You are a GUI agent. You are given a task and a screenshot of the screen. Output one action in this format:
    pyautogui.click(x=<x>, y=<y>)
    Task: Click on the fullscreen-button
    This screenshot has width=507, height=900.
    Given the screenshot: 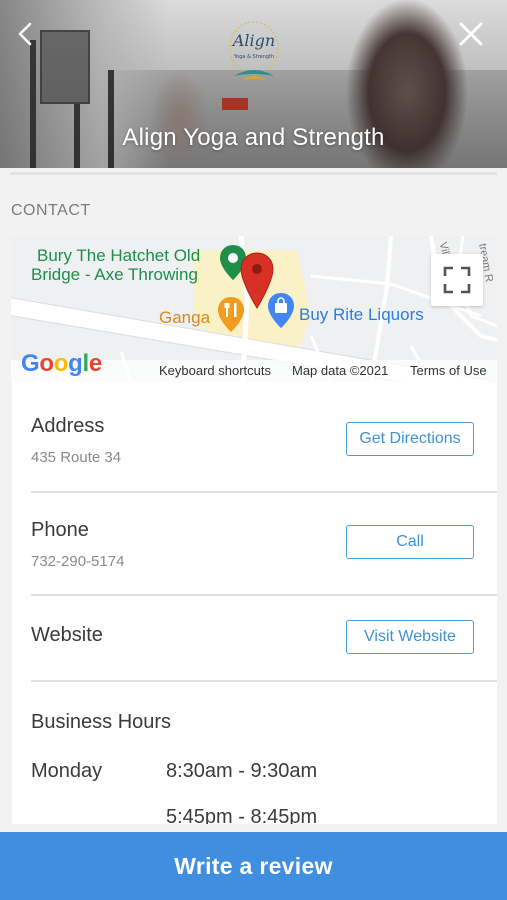 What is the action you would take?
    pyautogui.click(x=457, y=280)
    